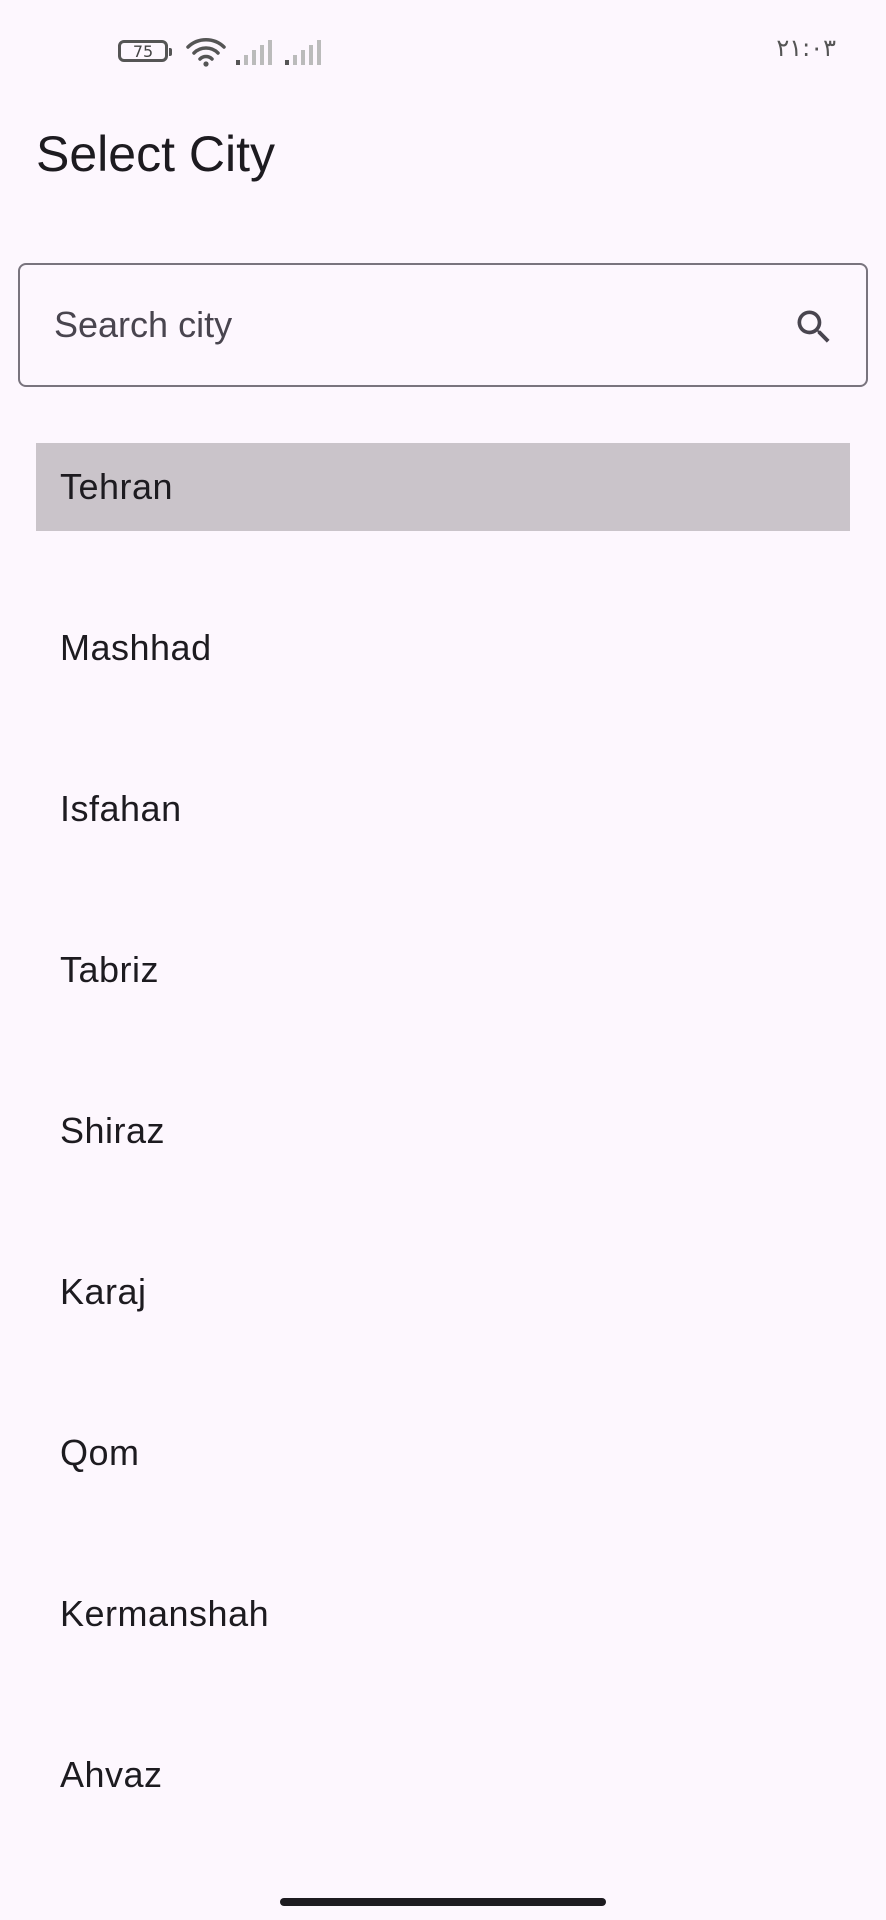 This screenshot has width=886, height=1920. What do you see at coordinates (443, 1131) in the screenshot?
I see `city-item-shiraz: Shiraz` at bounding box center [443, 1131].